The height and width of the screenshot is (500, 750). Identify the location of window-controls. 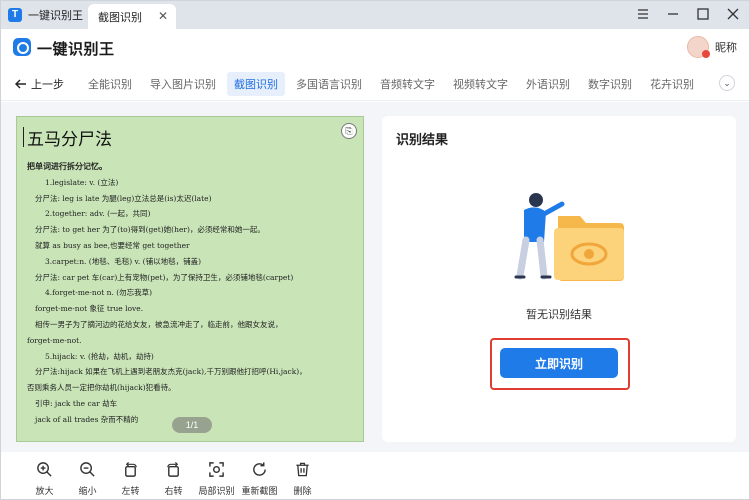
(688, 14).